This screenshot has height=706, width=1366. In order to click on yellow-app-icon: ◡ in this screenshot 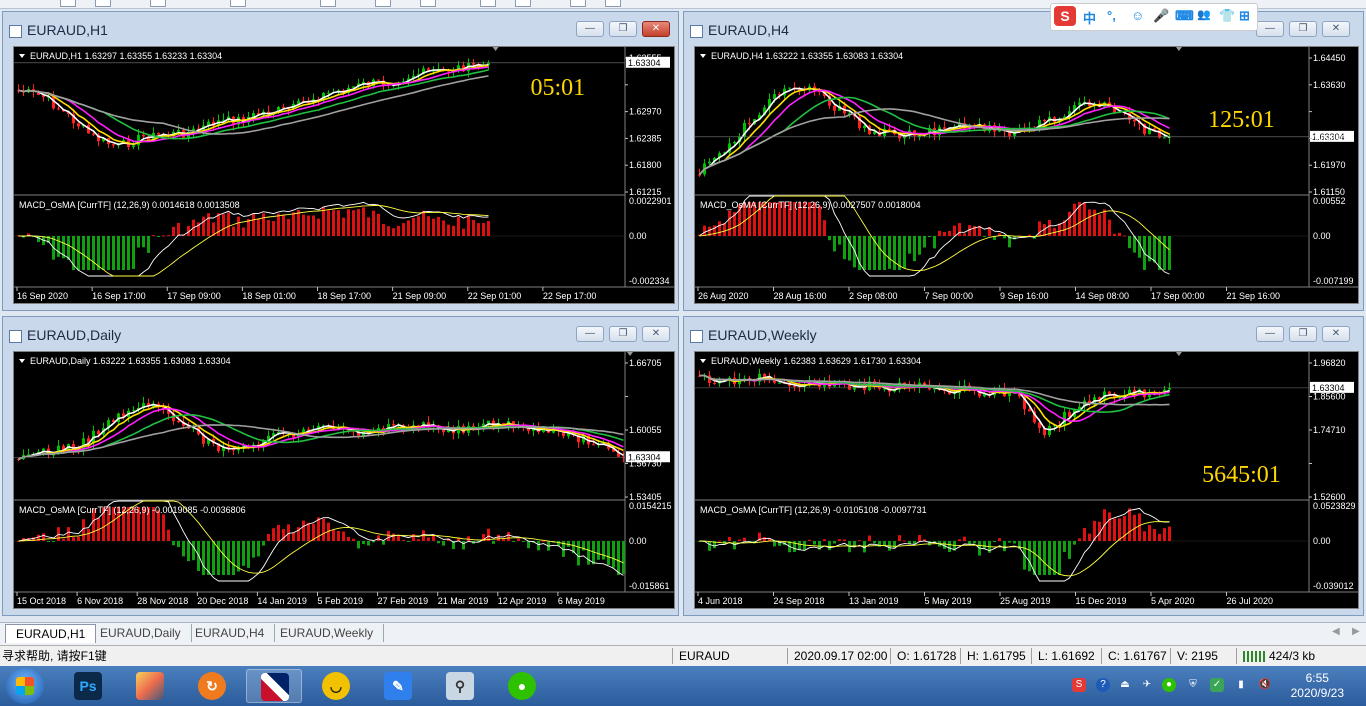, I will do `click(336, 686)`.